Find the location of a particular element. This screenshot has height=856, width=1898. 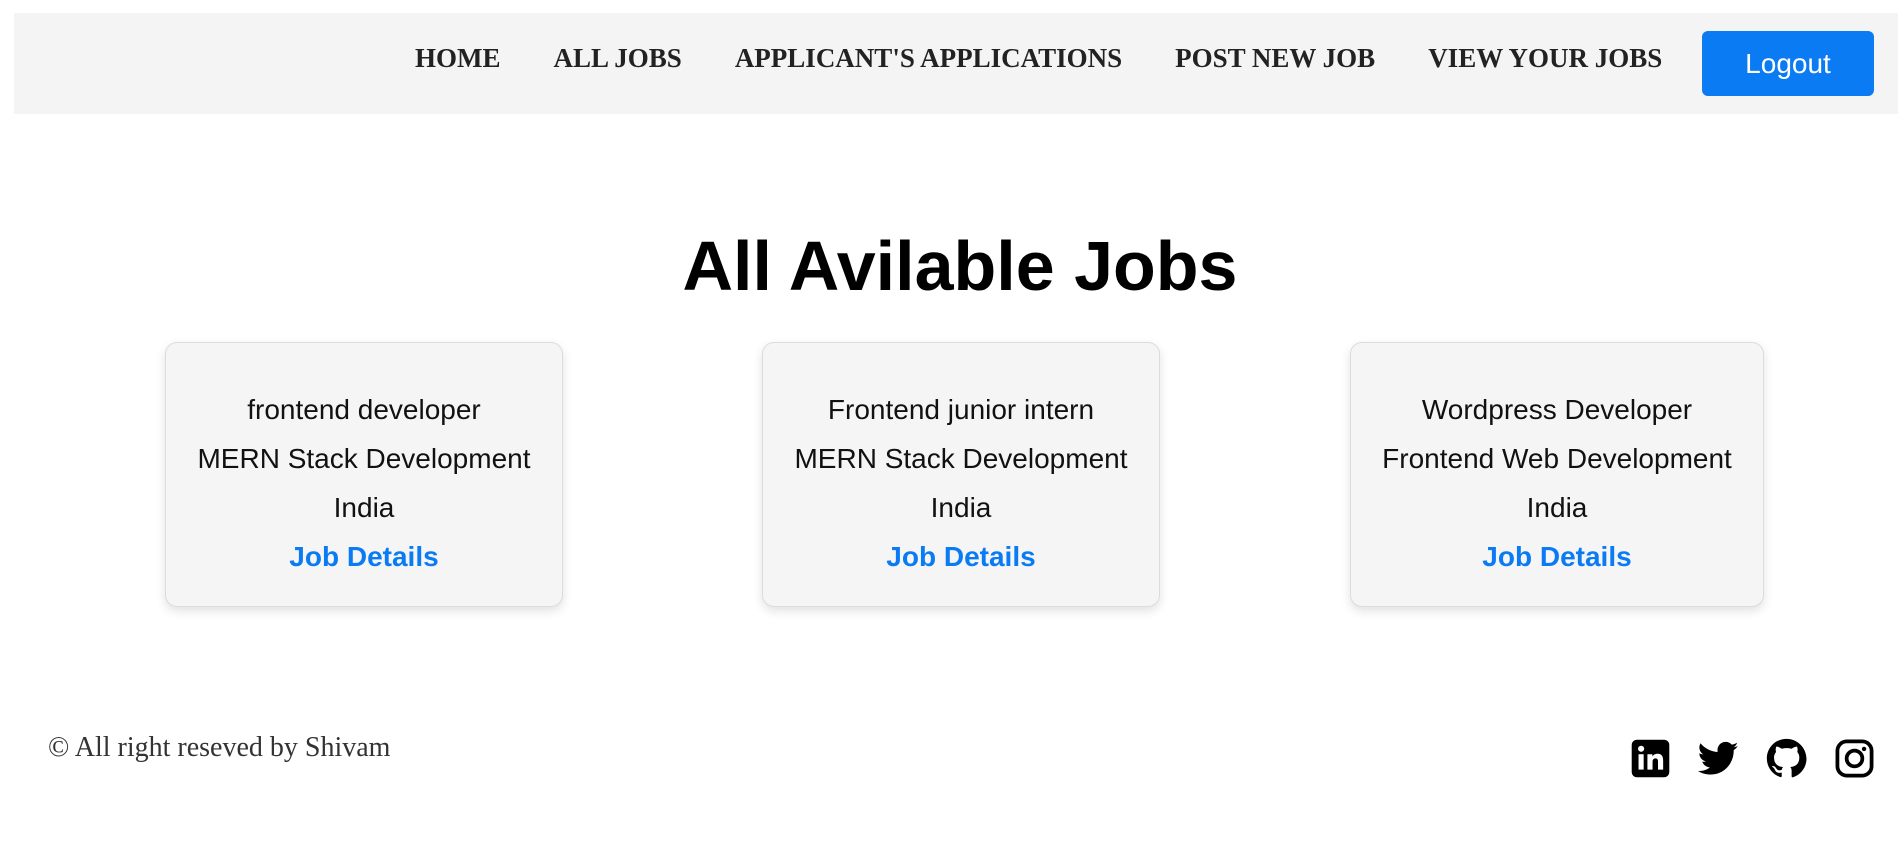

nav-all-jobs-link: ALL JOBS is located at coordinates (618, 58).